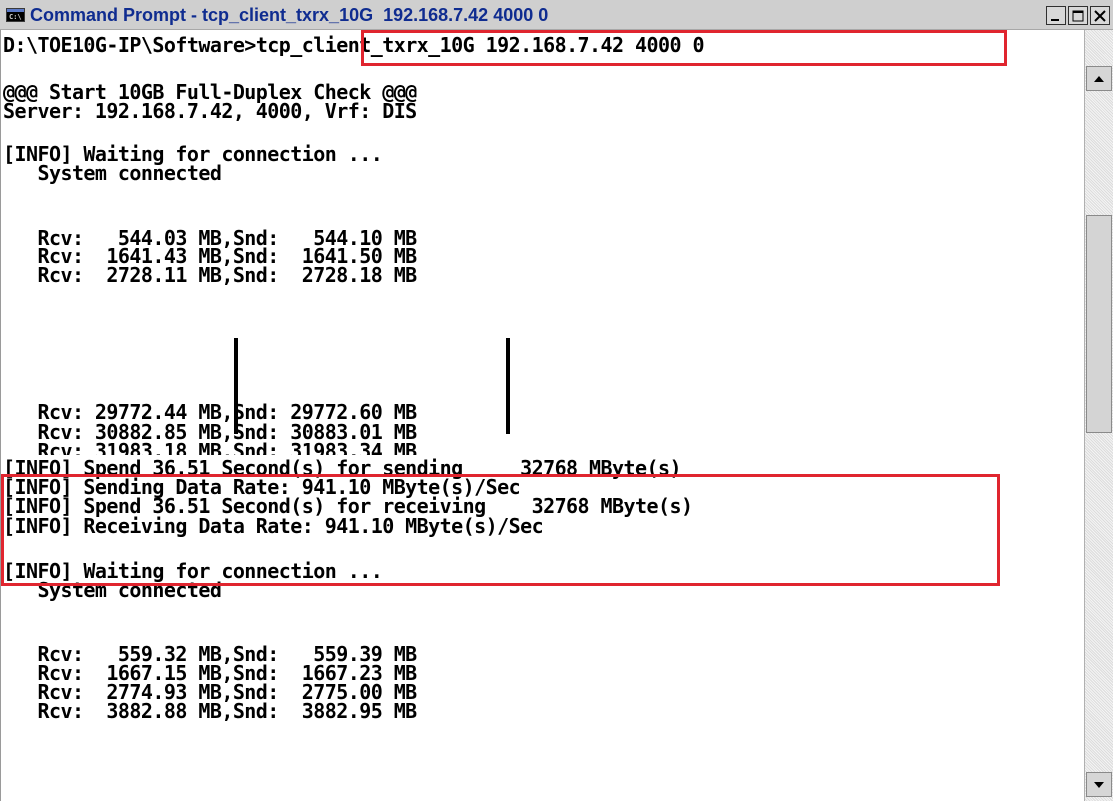 Image resolution: width=1113 pixels, height=801 pixels. What do you see at coordinates (210, 432) in the screenshot?
I see `console-line: Rcv: 30882.85 MB,Snd: 30883.01 MB` at bounding box center [210, 432].